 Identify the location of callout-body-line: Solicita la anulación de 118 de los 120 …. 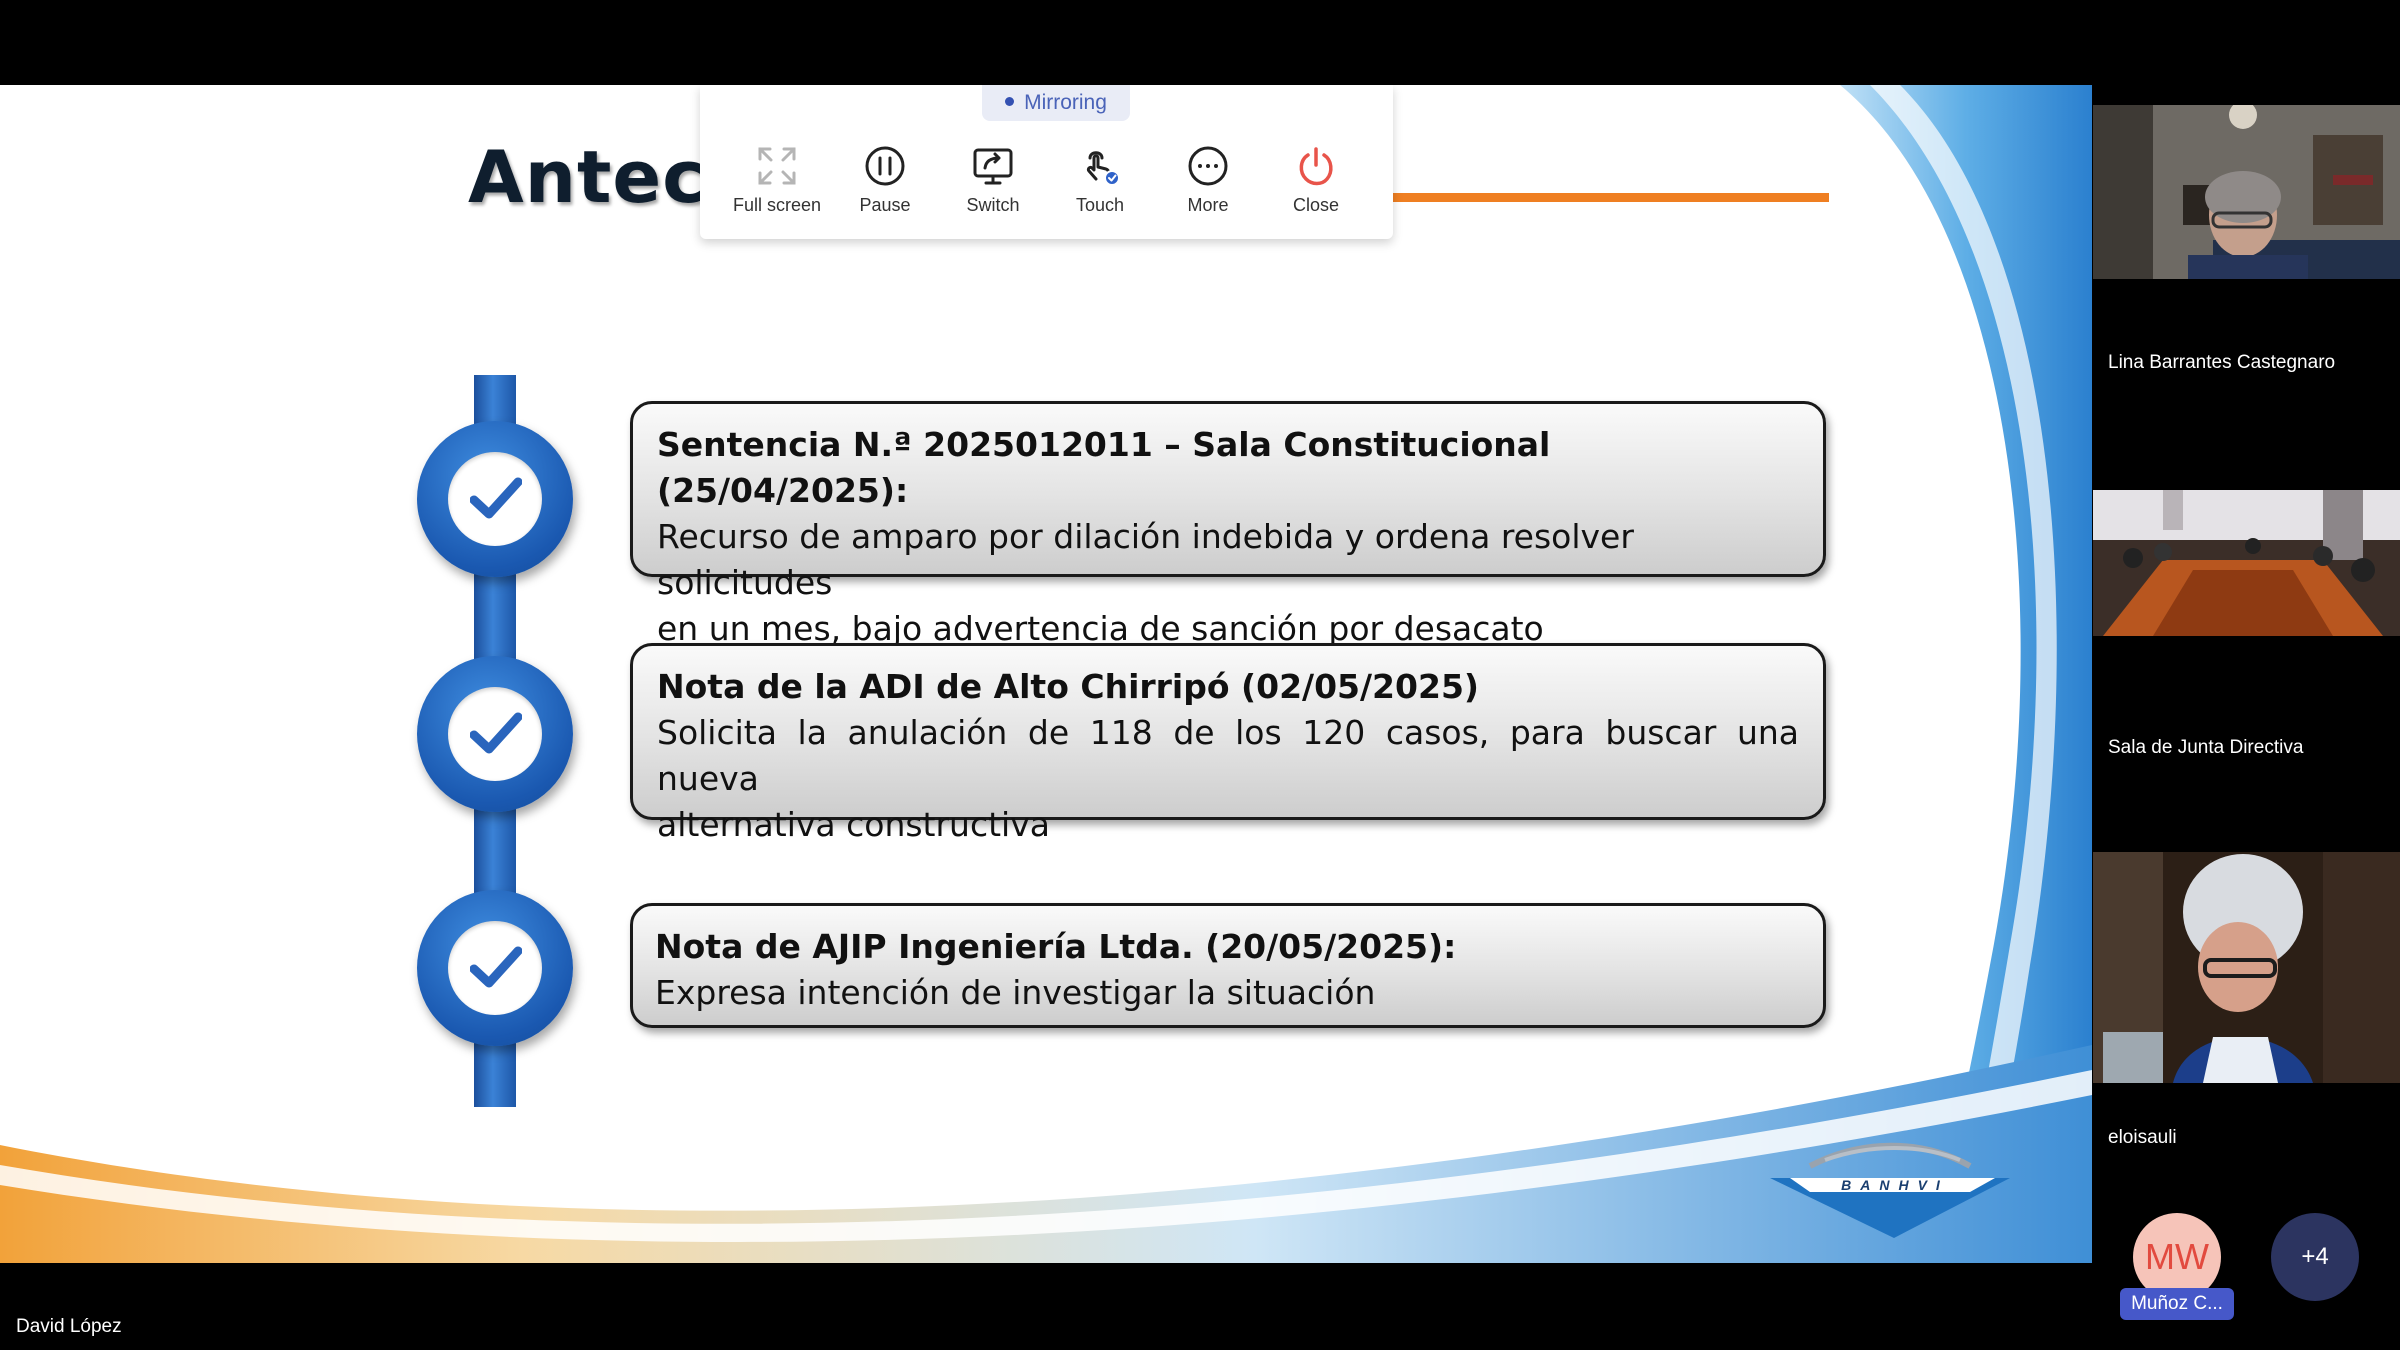
(1228, 755).